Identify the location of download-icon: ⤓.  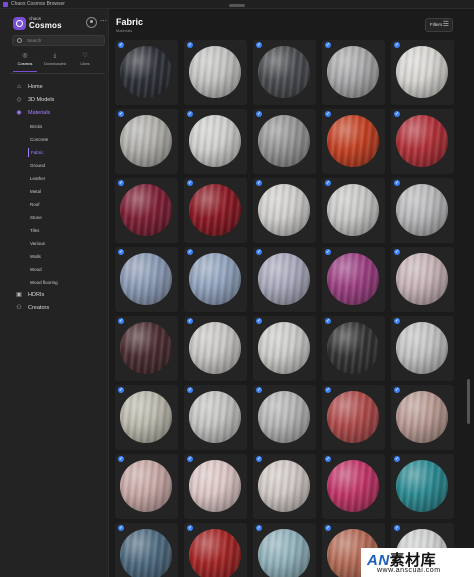
(55, 56).